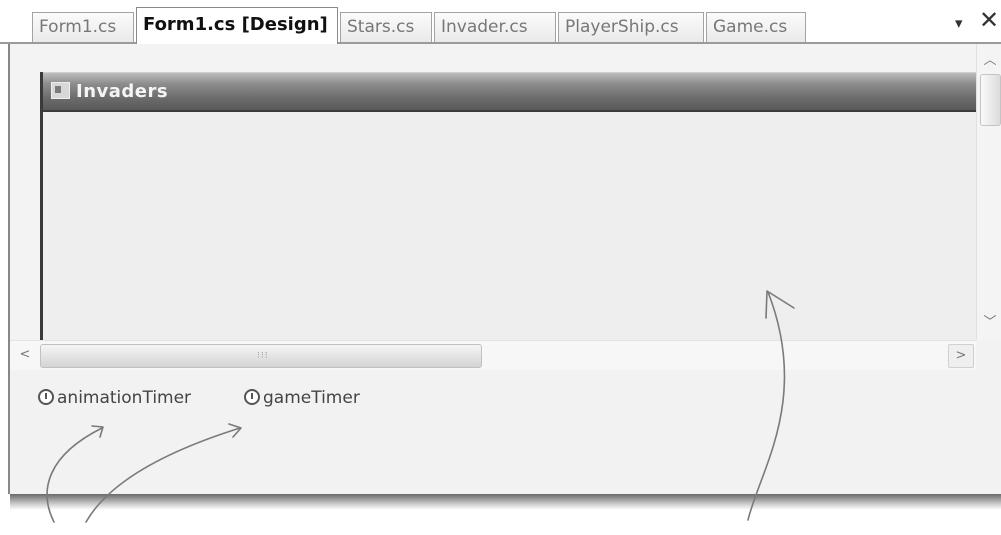 The height and width of the screenshot is (535, 1001). I want to click on form-title: Invaders, so click(122, 91).